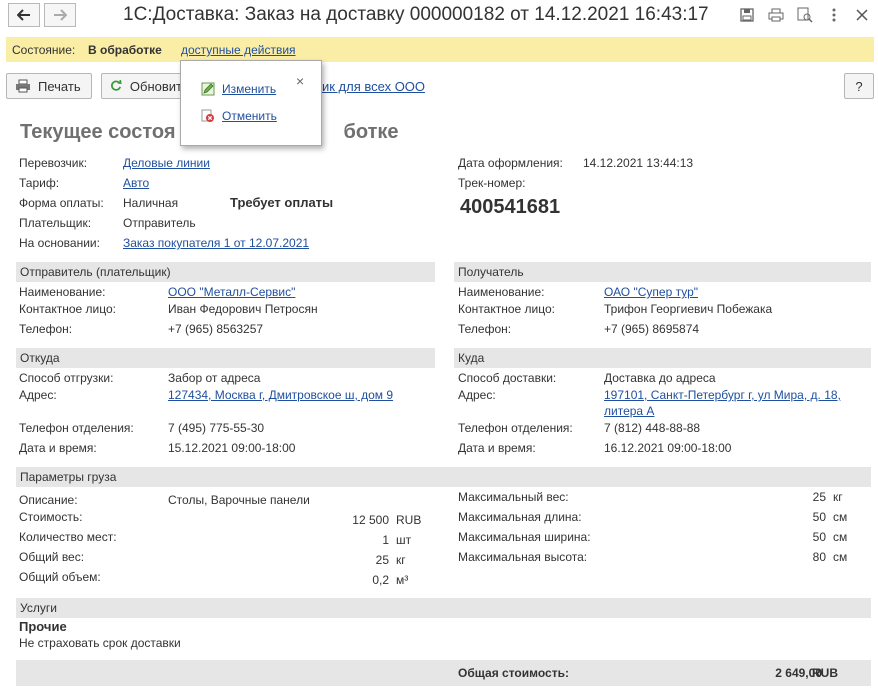 This screenshot has height=689, width=878. Describe the element at coordinates (249, 116) in the screenshot. I see `popup-item-cancel-label: Отменить` at that location.